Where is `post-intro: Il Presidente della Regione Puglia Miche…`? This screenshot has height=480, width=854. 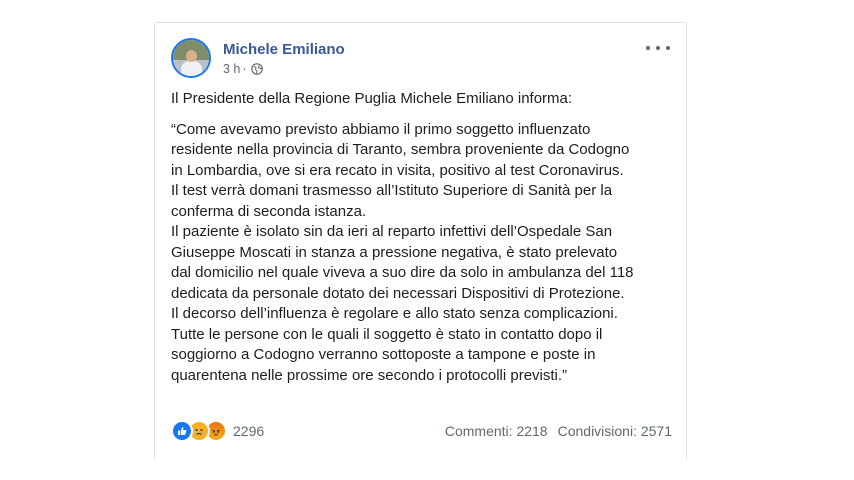
post-intro: Il Presidente della Regione Puglia Miche… is located at coordinates (372, 98).